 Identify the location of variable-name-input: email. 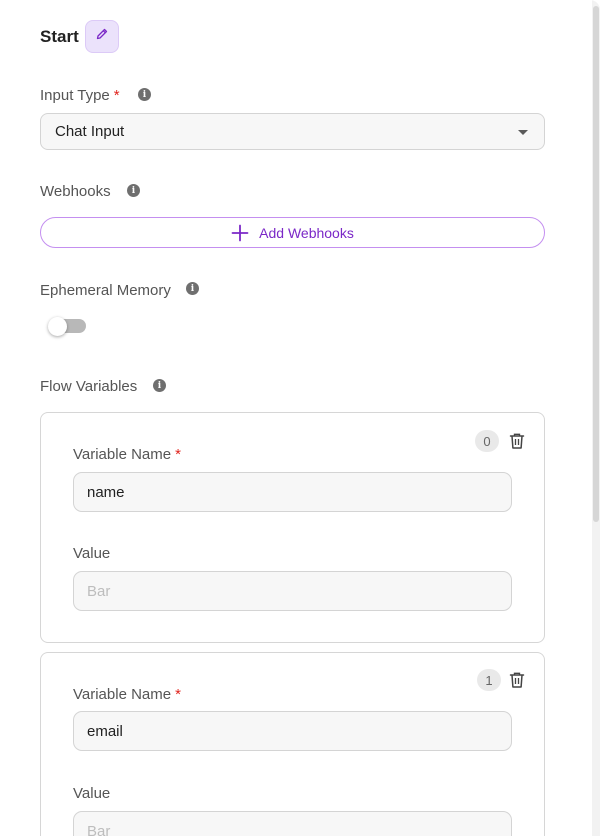
(292, 731).